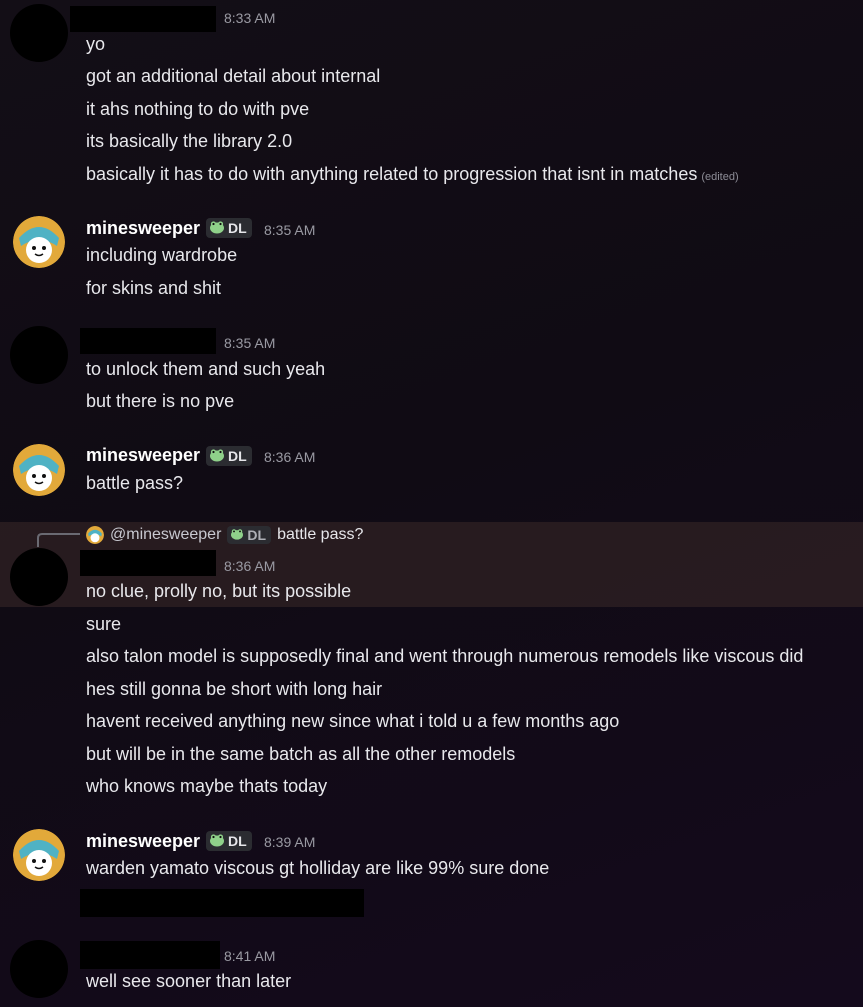  What do you see at coordinates (206, 369) in the screenshot?
I see `message-line: to unlock them and such yeah` at bounding box center [206, 369].